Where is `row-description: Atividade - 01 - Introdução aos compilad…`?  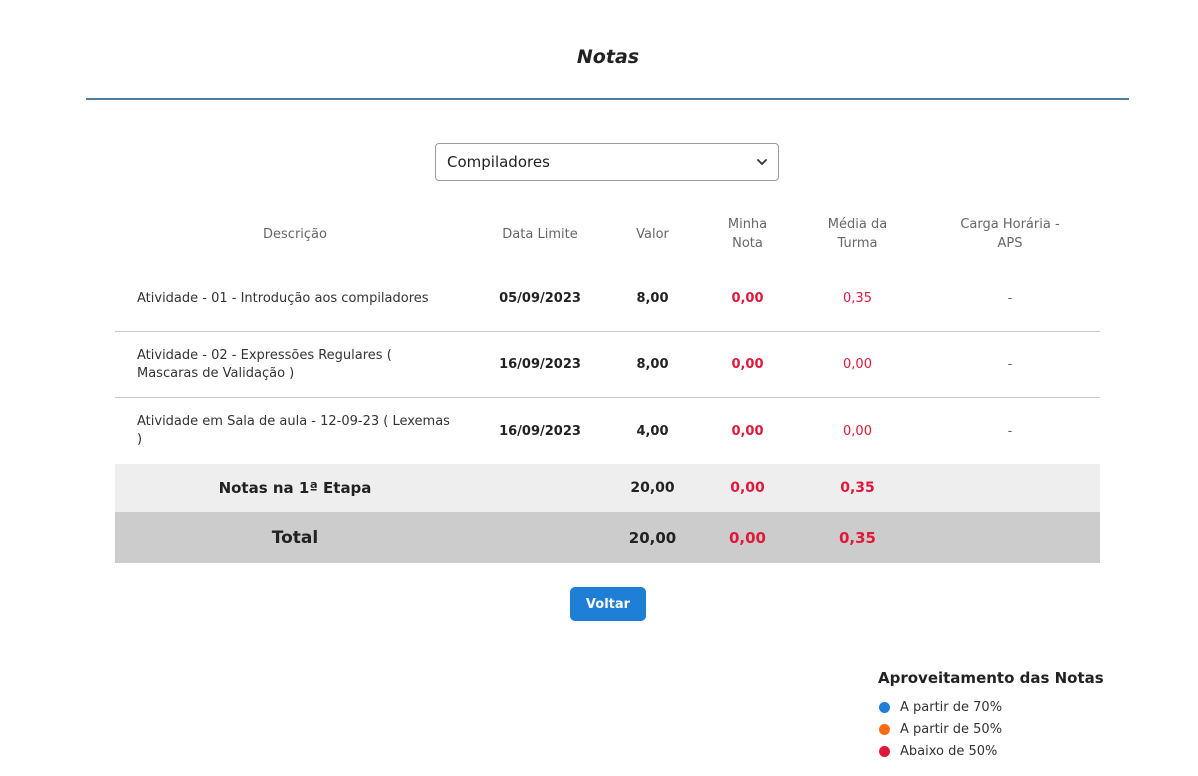 row-description: Atividade - 01 - Introdução aos compilad… is located at coordinates (283, 298).